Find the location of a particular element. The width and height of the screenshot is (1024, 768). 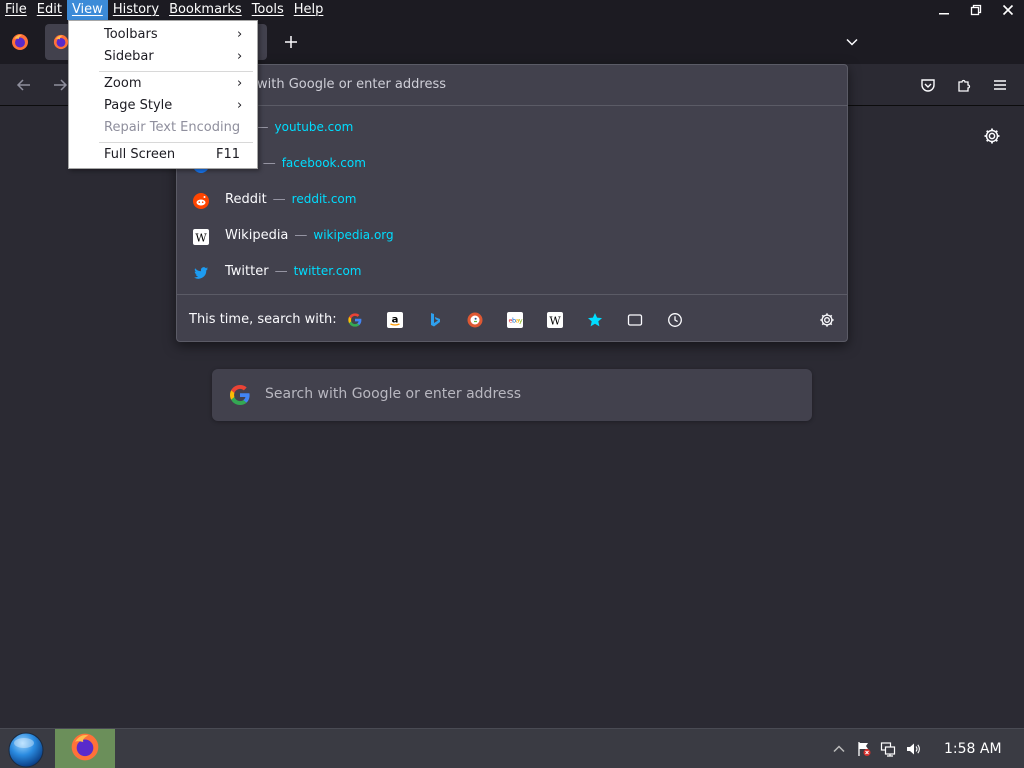

bookmarks-star-icon is located at coordinates (595, 320).